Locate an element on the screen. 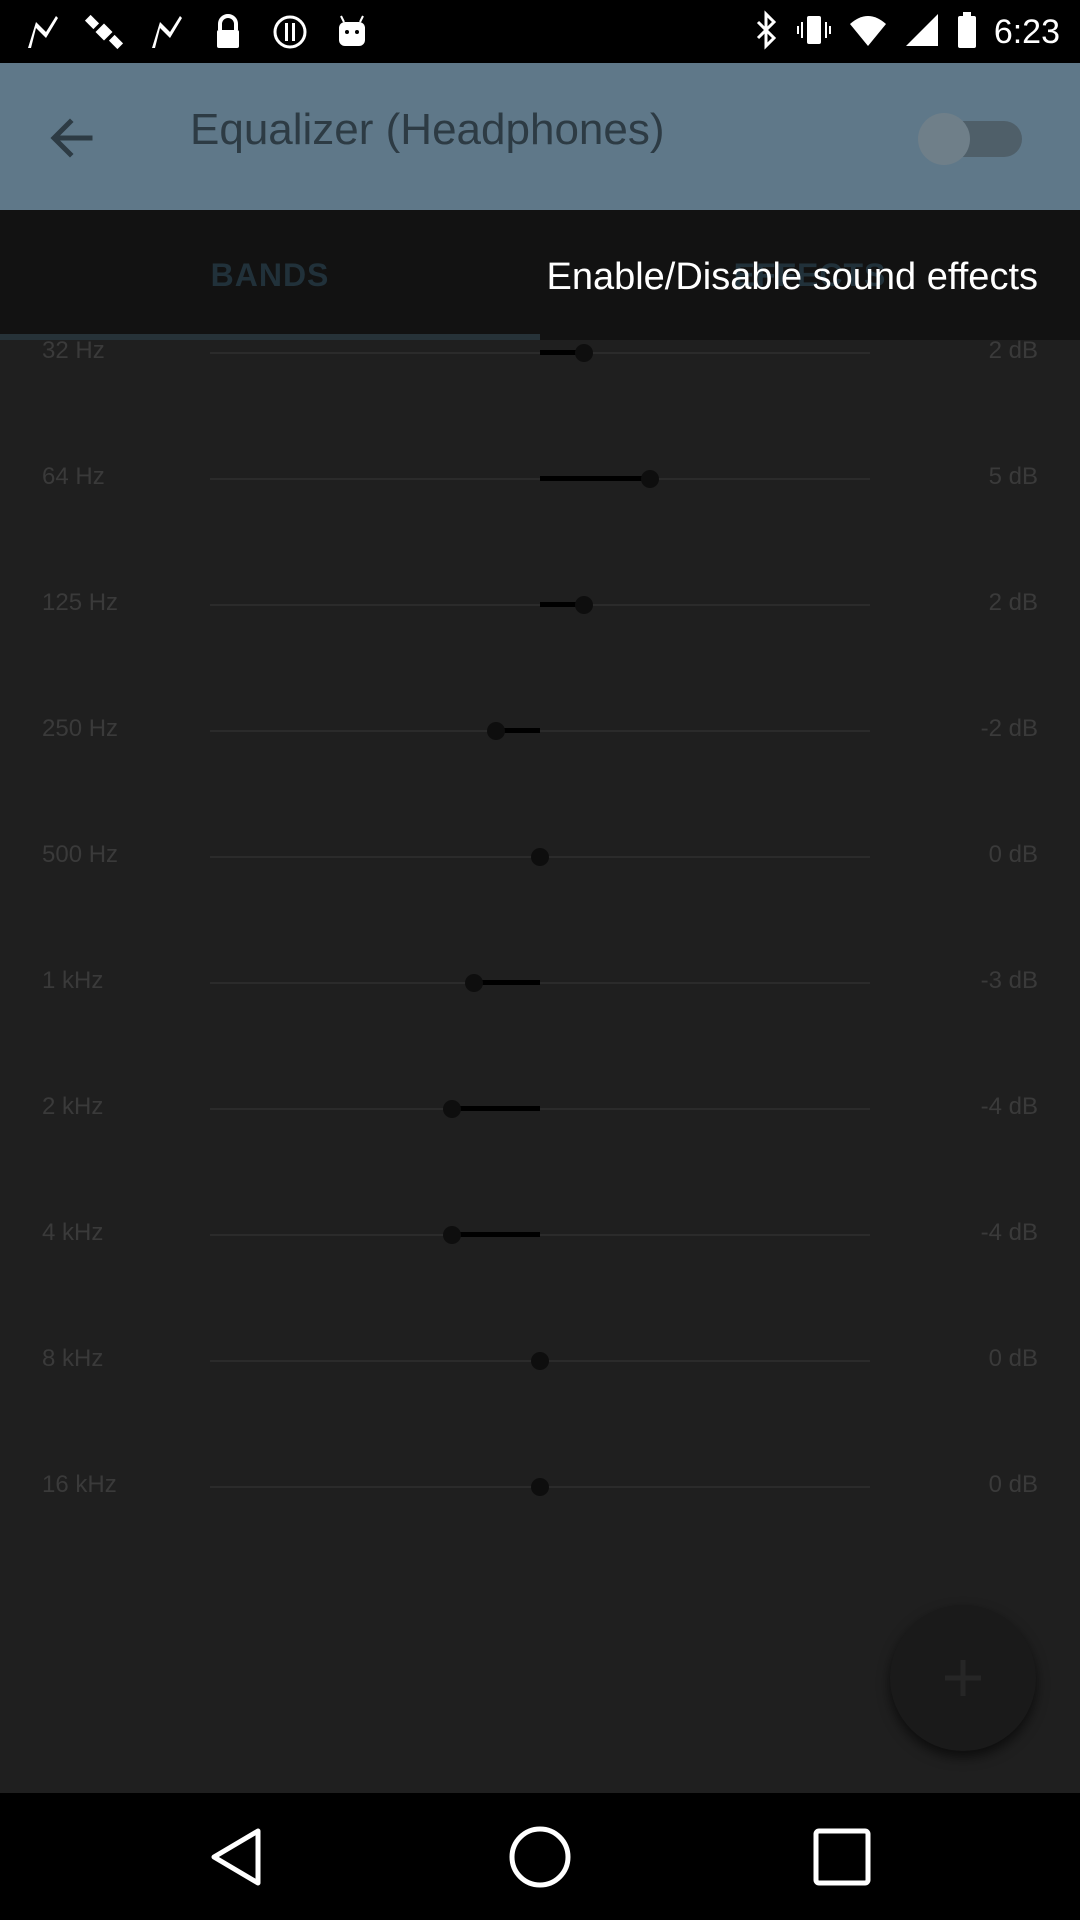 The height and width of the screenshot is (1920, 1080). band-row: 16 kHz 0 dB is located at coordinates (540, 1487).